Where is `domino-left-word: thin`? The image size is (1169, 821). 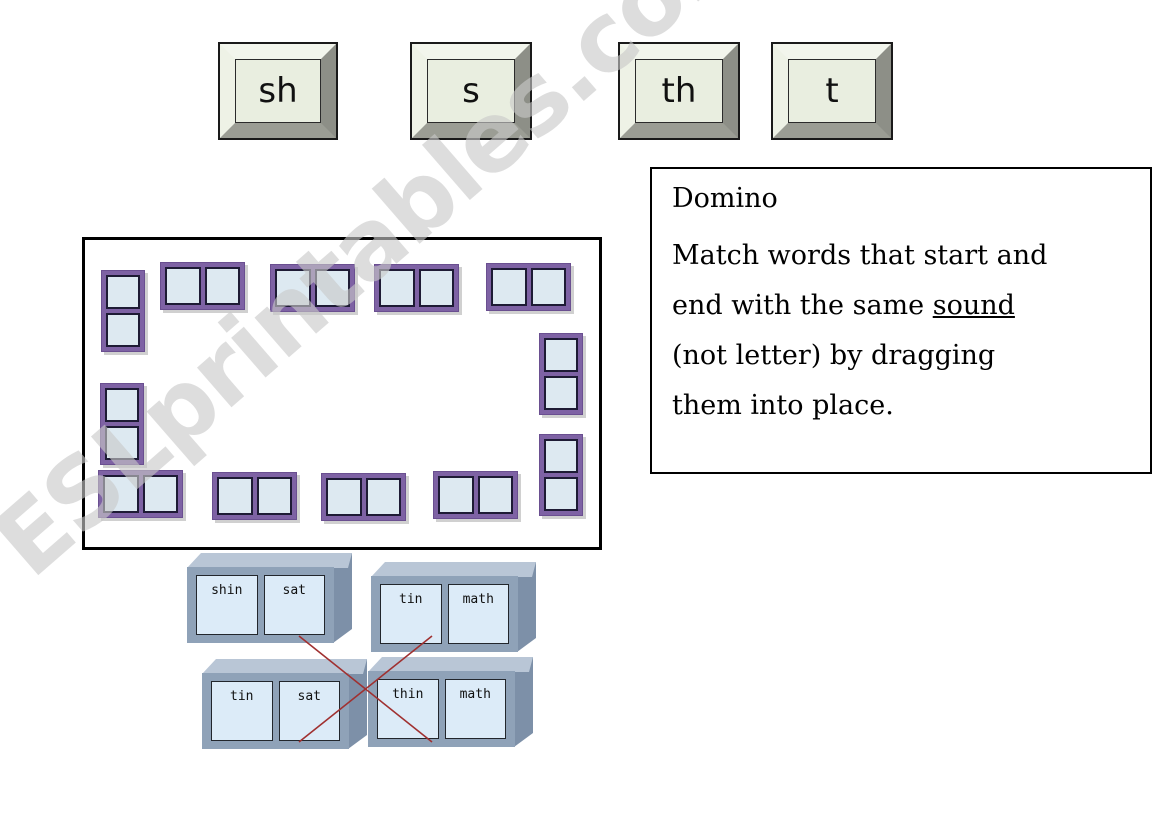
domino-left-word: thin is located at coordinates (408, 709).